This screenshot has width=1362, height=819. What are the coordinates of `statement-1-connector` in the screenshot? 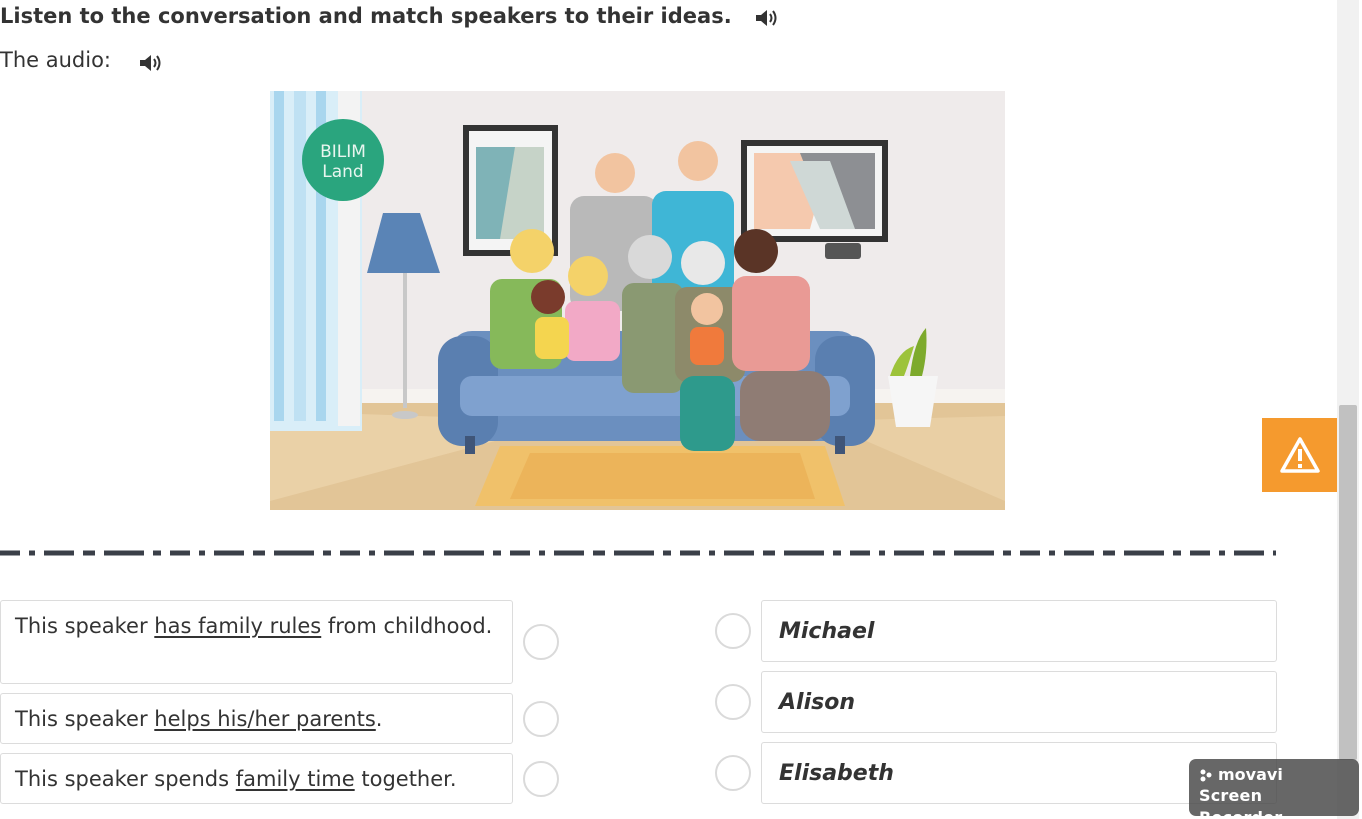 It's located at (541, 642).